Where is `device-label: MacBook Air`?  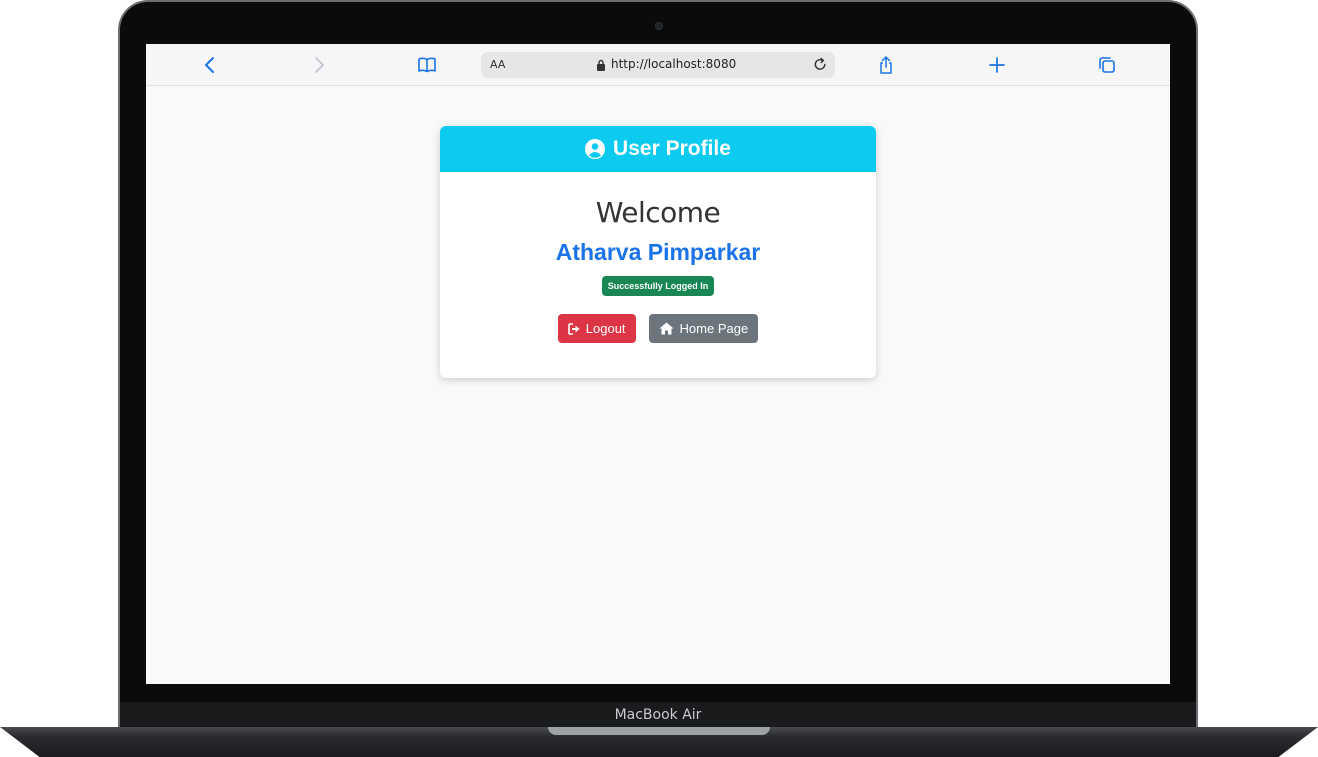 device-label: MacBook Air is located at coordinates (658, 715).